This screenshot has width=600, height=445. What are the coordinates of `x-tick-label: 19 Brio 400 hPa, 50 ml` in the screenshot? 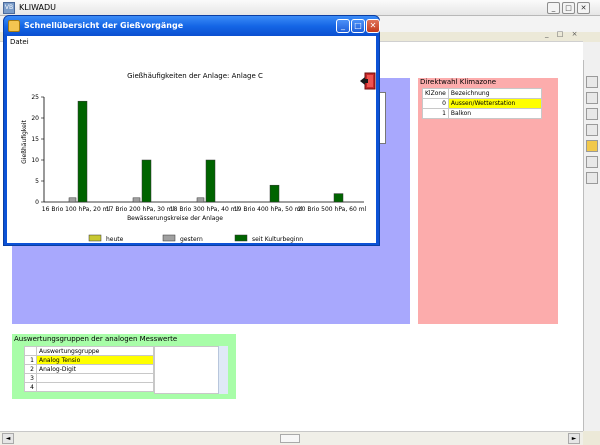 It's located at (268, 209).